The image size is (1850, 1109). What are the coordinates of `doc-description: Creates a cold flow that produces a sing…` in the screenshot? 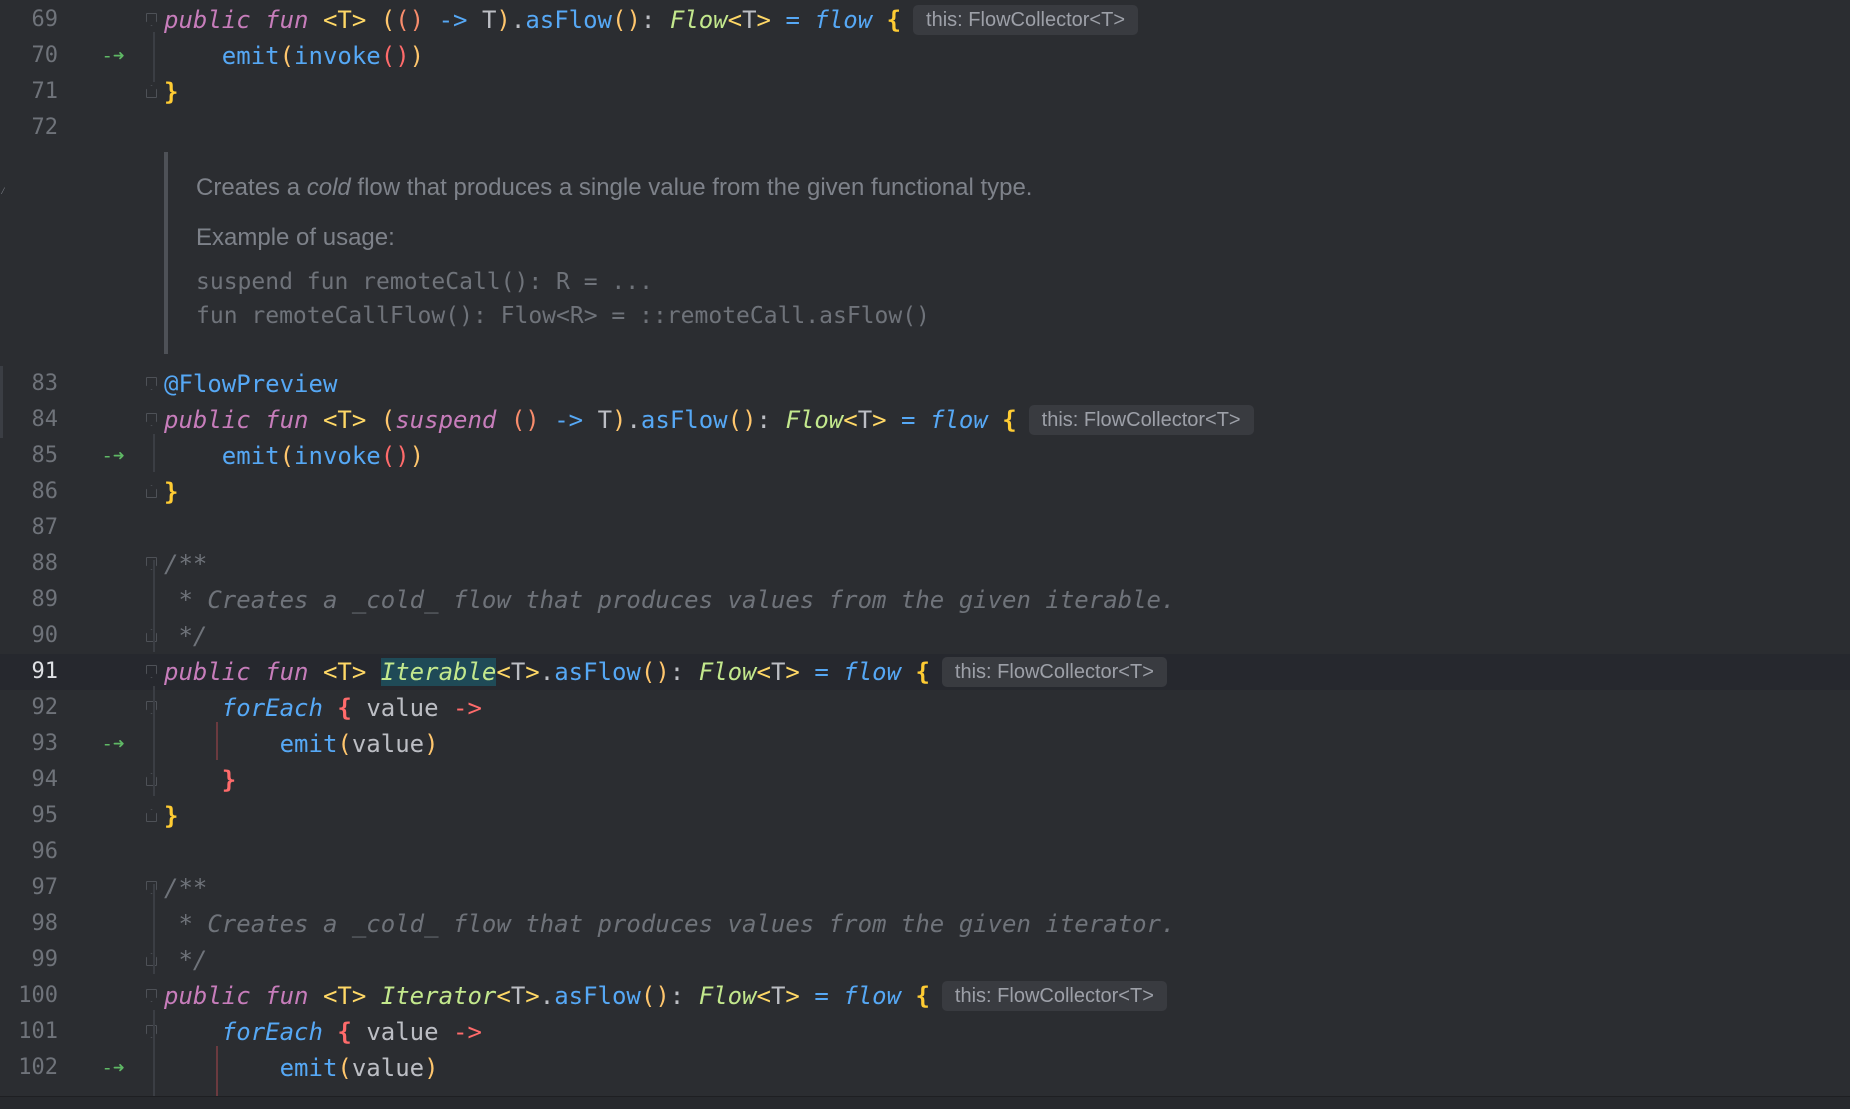 It's located at (614, 187).